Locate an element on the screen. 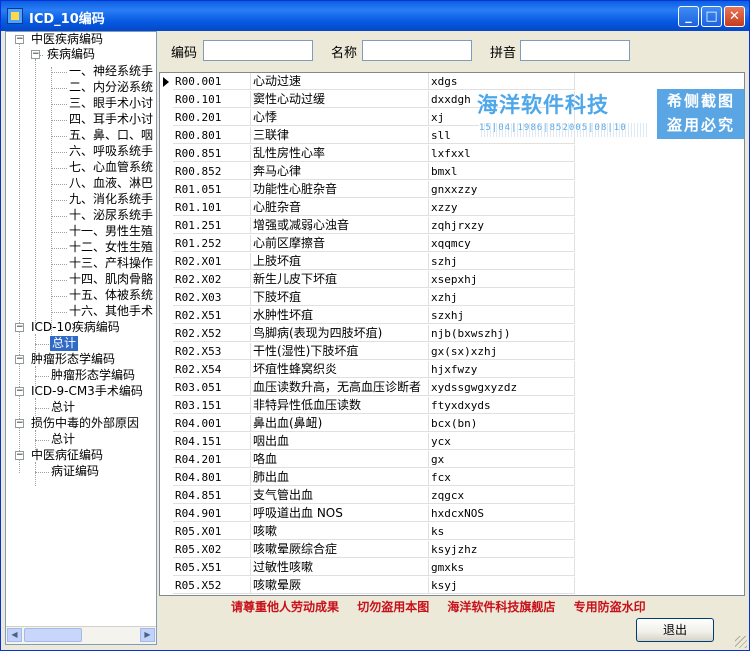  cell-py: zqhjrxzy is located at coordinates (502, 225).